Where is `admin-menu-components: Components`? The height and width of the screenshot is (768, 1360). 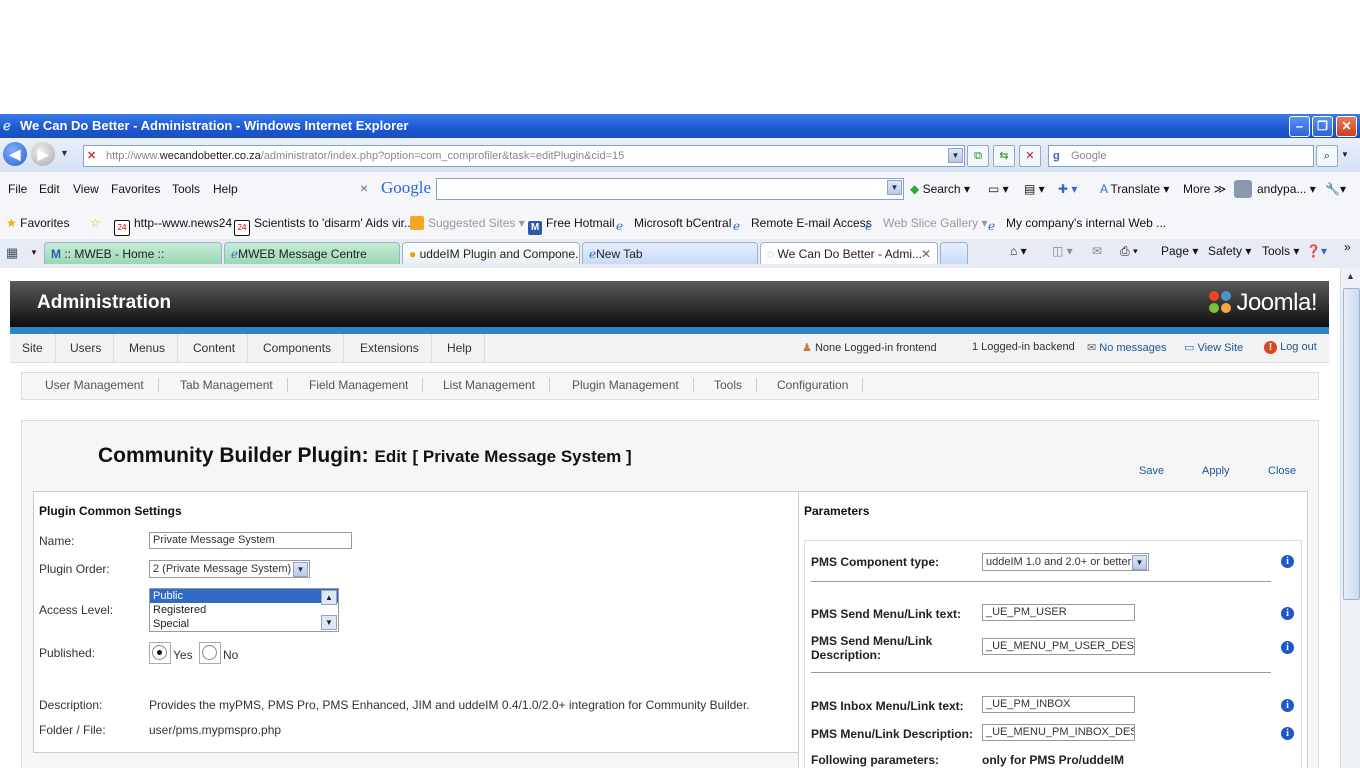
admin-menu-components: Components is located at coordinates (298, 348).